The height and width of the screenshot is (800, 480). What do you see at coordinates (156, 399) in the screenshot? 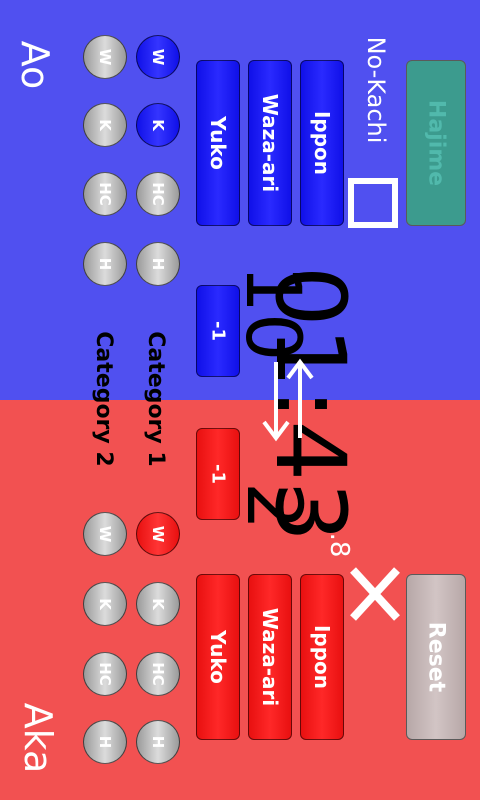
I see `category-1-label: Category 1` at bounding box center [156, 399].